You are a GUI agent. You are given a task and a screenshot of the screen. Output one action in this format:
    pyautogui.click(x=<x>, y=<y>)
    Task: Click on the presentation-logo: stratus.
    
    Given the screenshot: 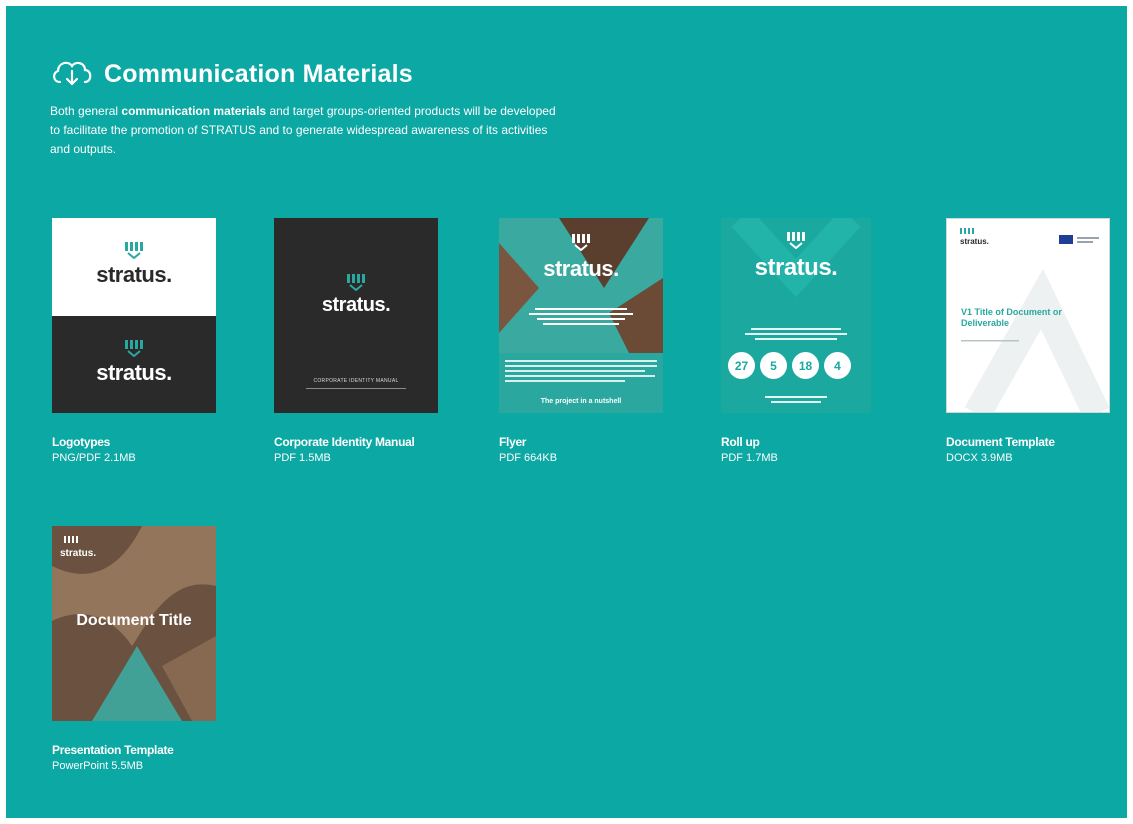 What is the action you would take?
    pyautogui.click(x=78, y=553)
    